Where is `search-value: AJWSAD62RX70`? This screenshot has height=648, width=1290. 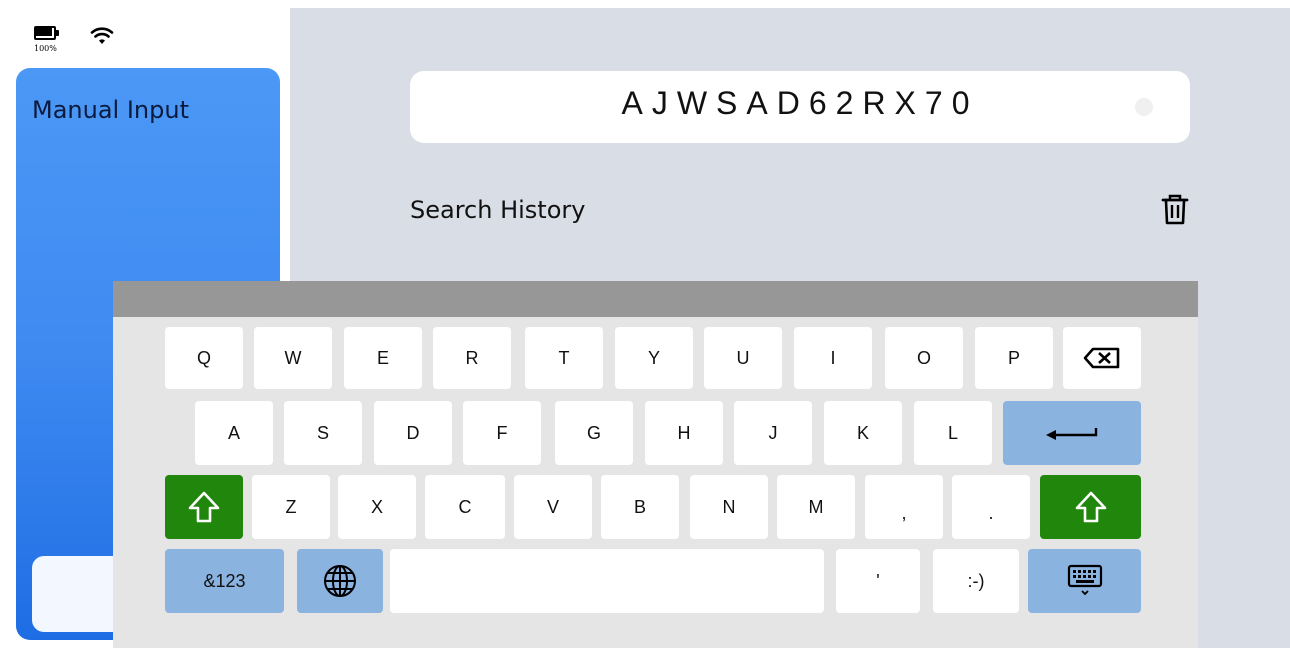
search-value: AJWSAD62RX70 is located at coordinates (800, 103).